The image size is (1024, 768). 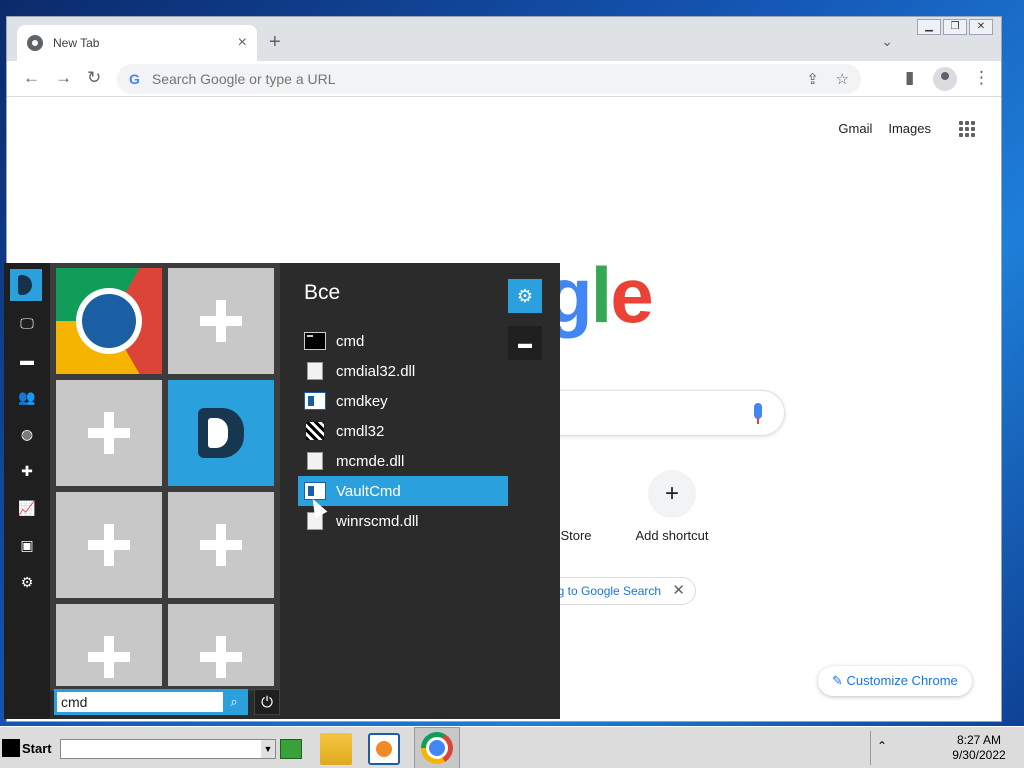 What do you see at coordinates (27, 323) in the screenshot?
I see `monitor-icon: 🖵` at bounding box center [27, 323].